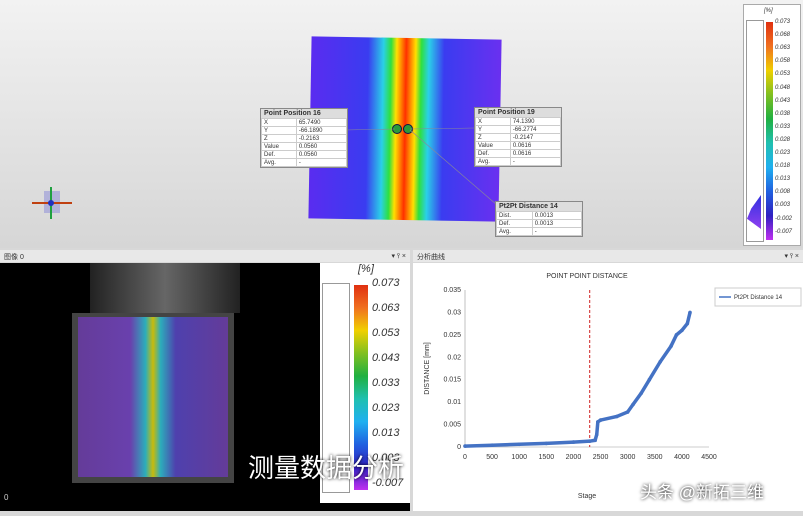  I want to click on color-bar, so click(769, 131).